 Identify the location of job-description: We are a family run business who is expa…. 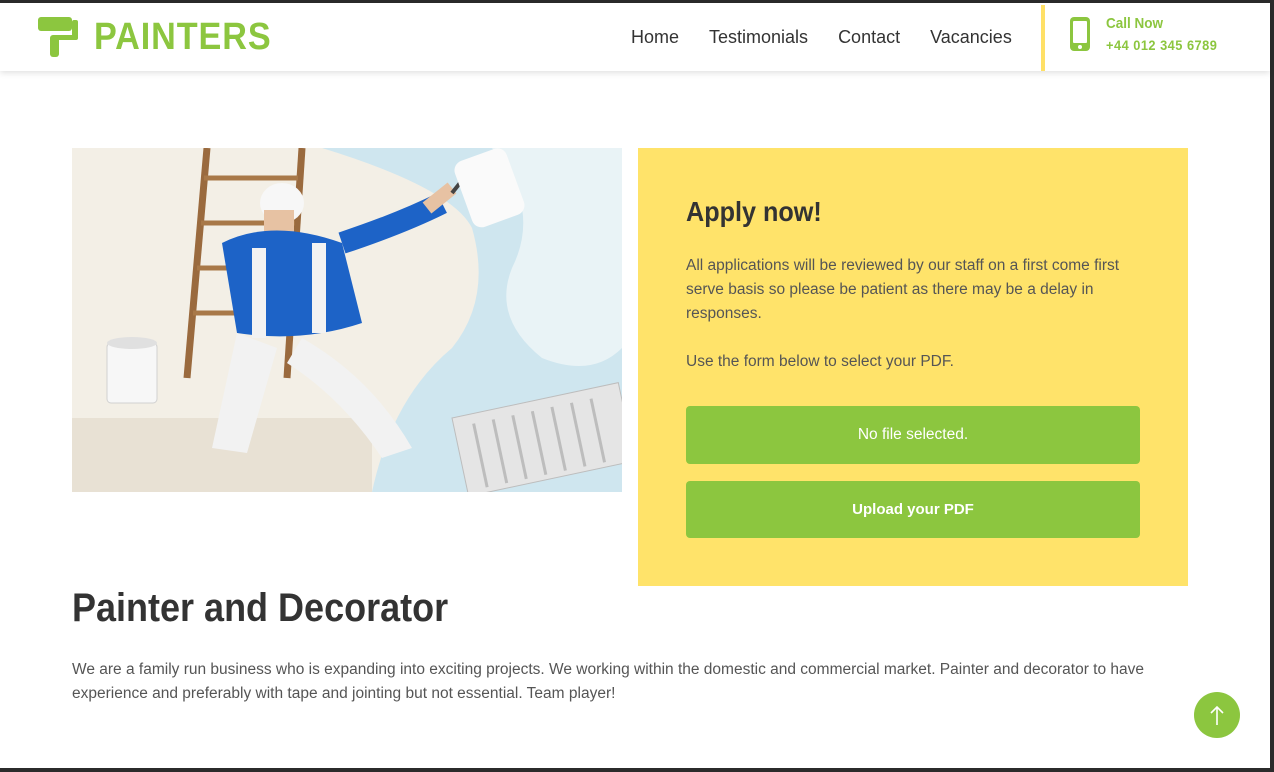
(608, 681).